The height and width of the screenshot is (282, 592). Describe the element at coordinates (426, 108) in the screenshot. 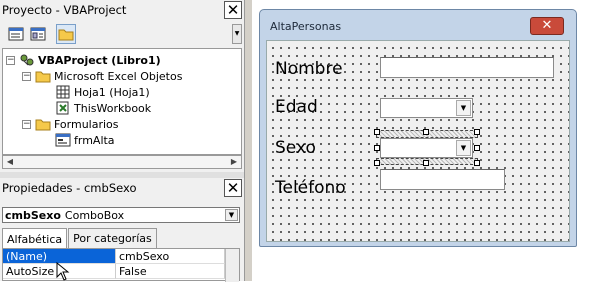

I see `combobox-edad: ▼` at that location.